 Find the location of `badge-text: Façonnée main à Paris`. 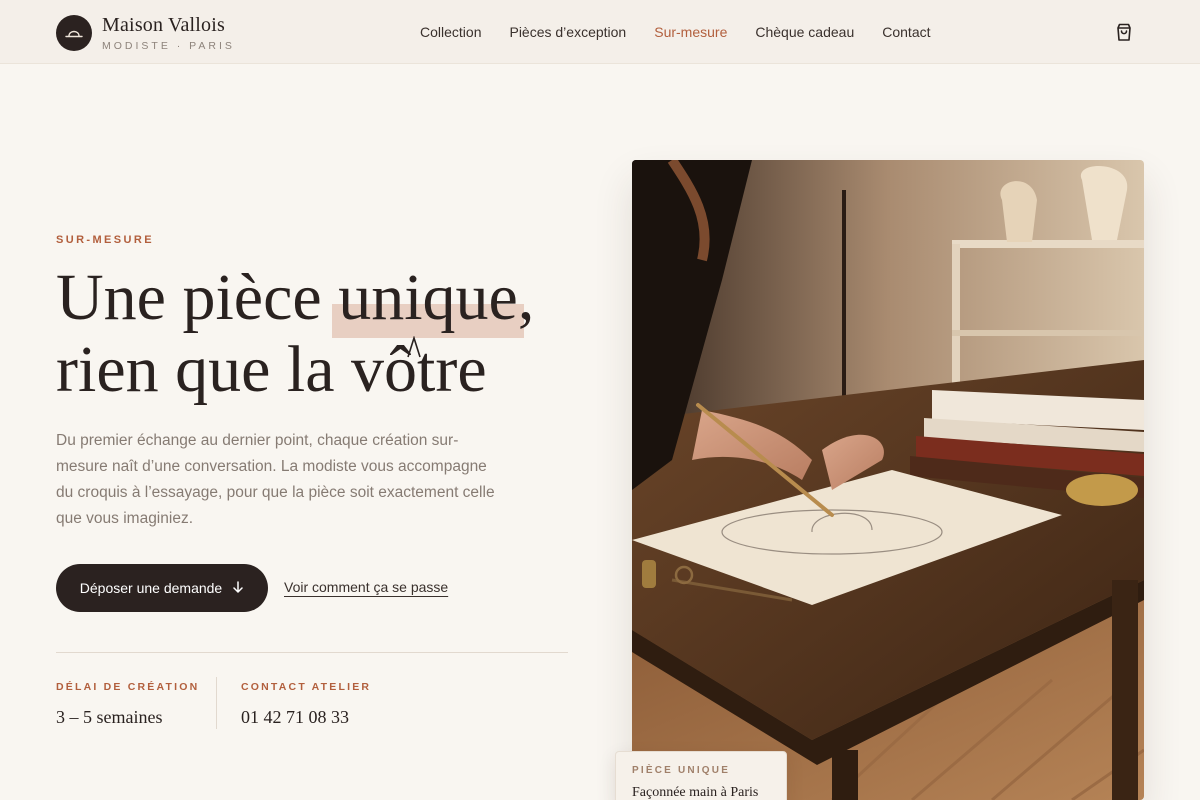

badge-text: Façonnée main à Paris is located at coordinates (695, 792).